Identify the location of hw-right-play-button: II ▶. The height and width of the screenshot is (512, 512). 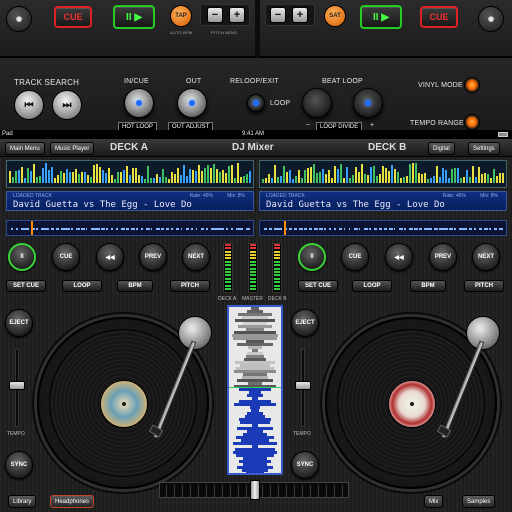
(381, 17).